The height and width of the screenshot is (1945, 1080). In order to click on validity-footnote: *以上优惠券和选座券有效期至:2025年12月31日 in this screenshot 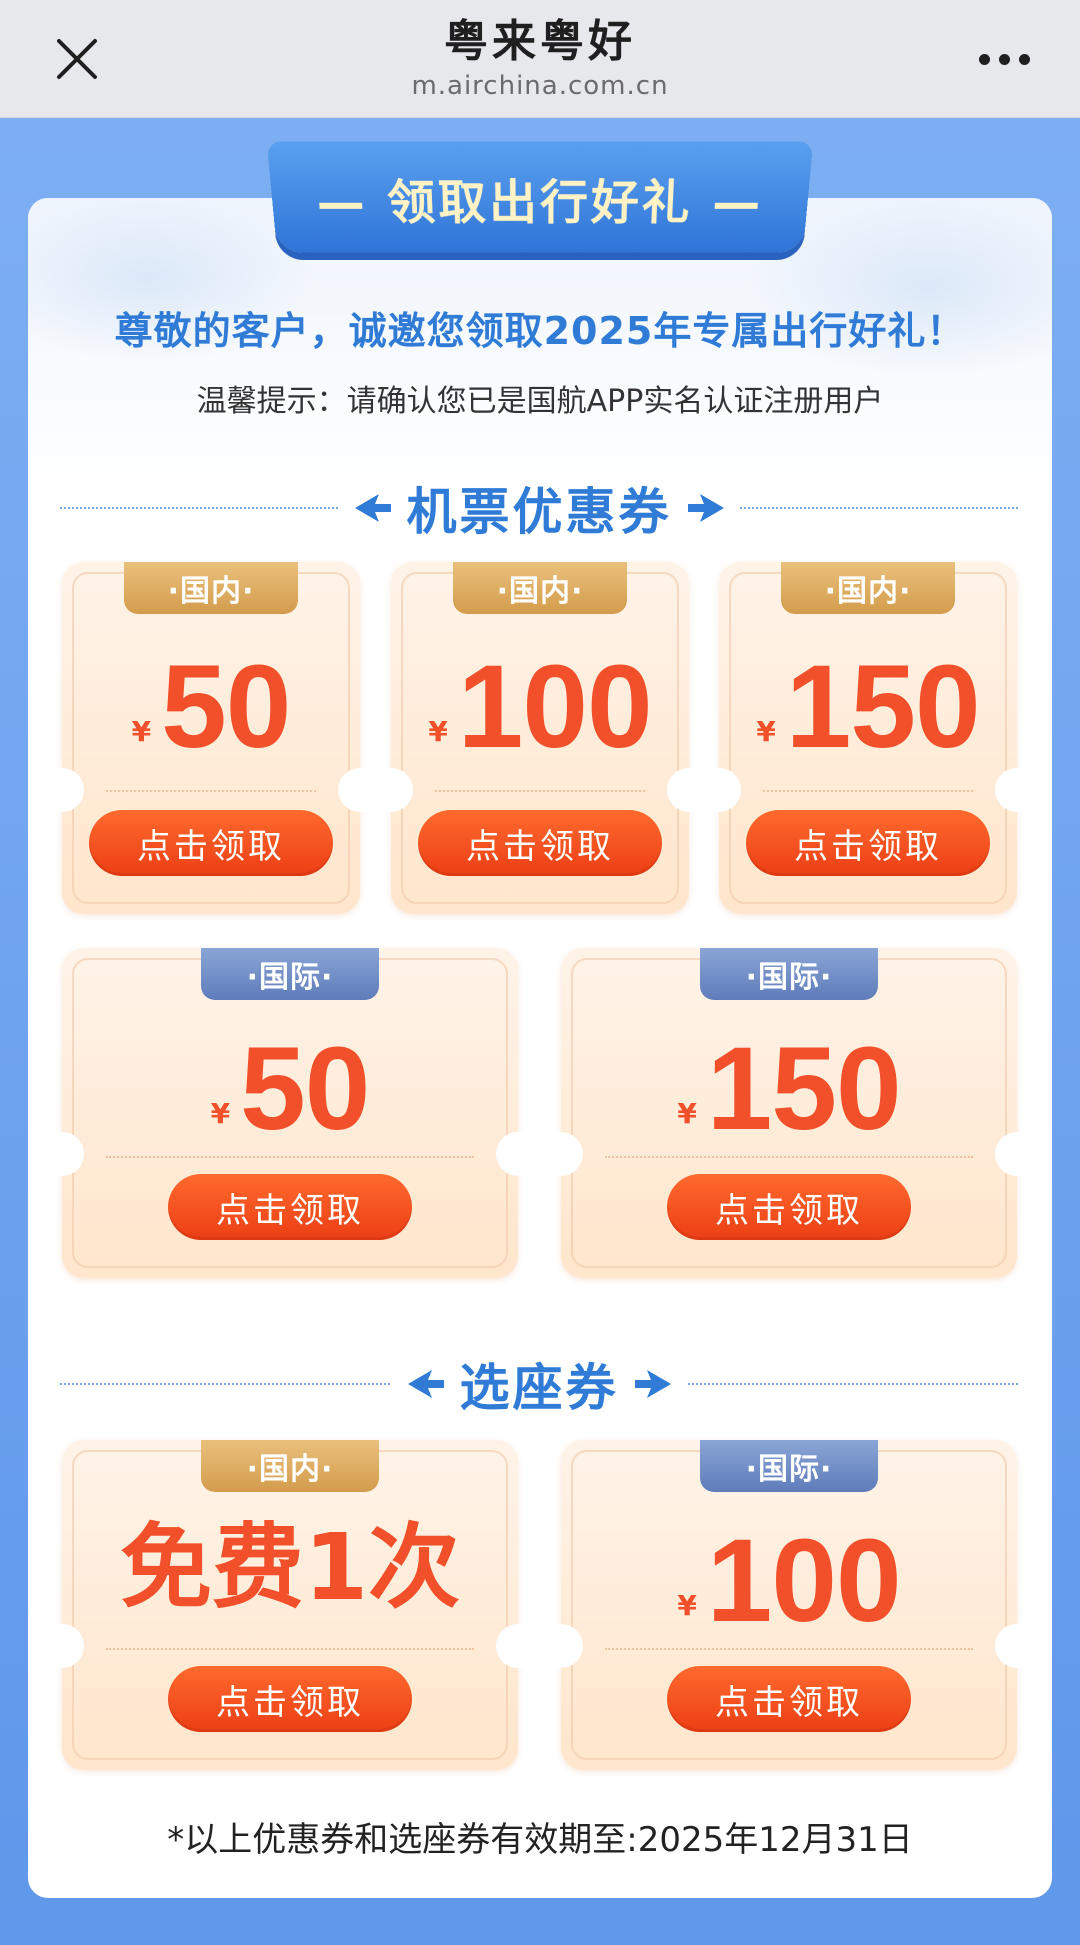, I will do `click(540, 1840)`.